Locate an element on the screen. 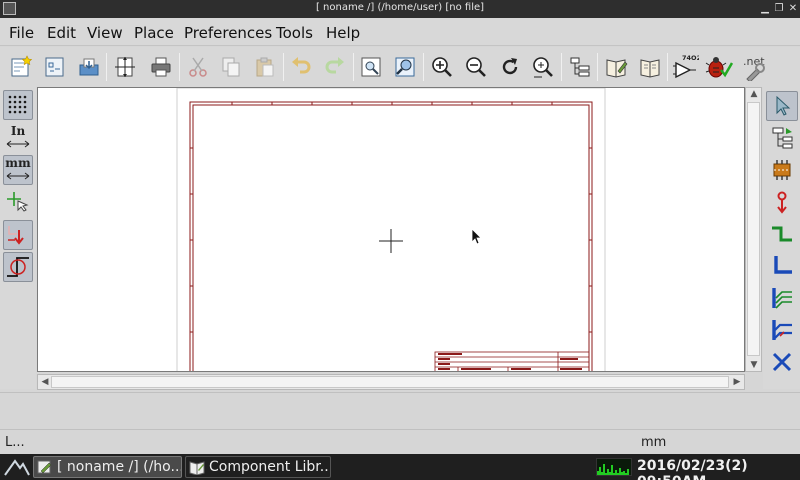 Image resolution: width=800 pixels, height=480 pixels. eeschema-task-icon is located at coordinates (44, 467).